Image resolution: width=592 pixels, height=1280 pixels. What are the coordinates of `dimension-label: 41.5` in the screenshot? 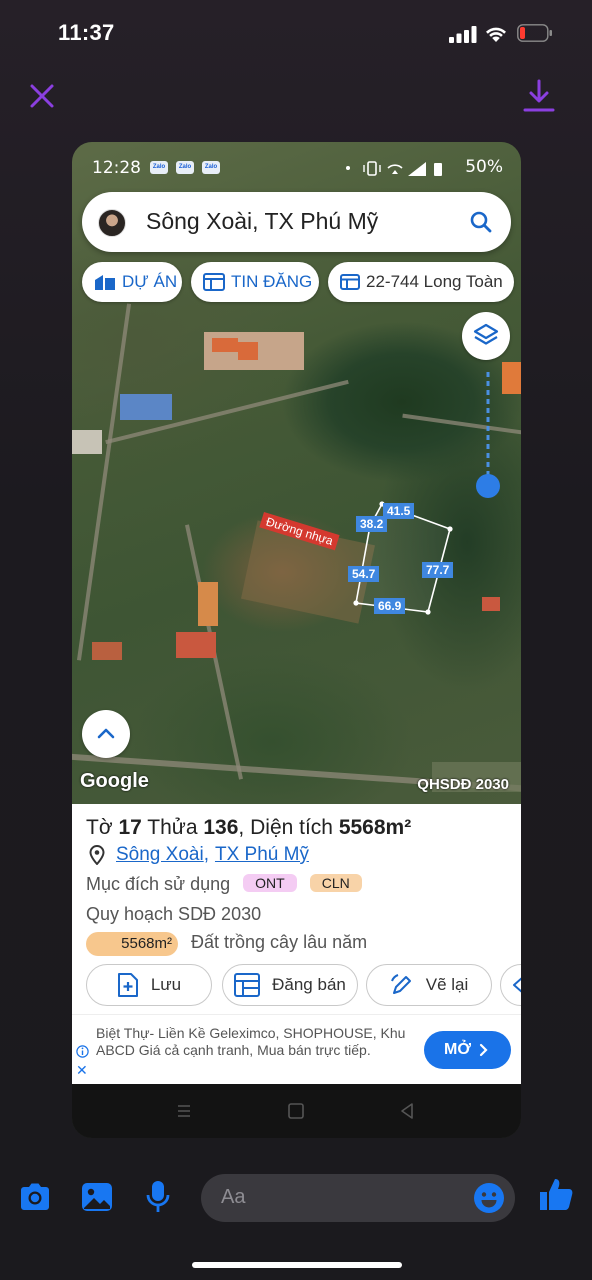 It's located at (399, 511).